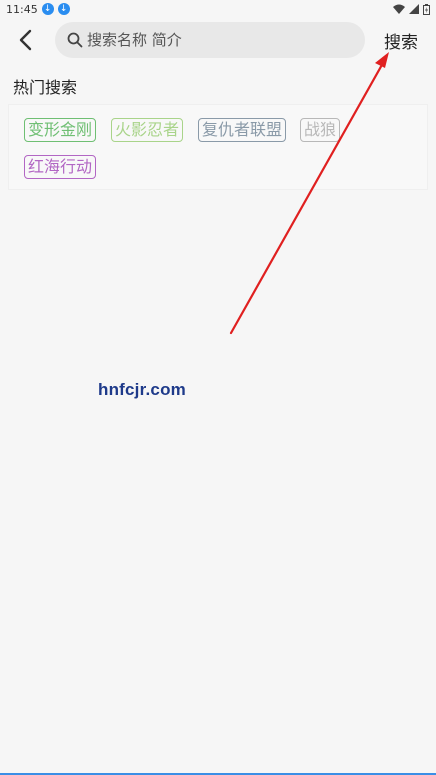 The width and height of the screenshot is (436, 775). Describe the element at coordinates (47, 9) in the screenshot. I see `download-icon: ↓` at that location.